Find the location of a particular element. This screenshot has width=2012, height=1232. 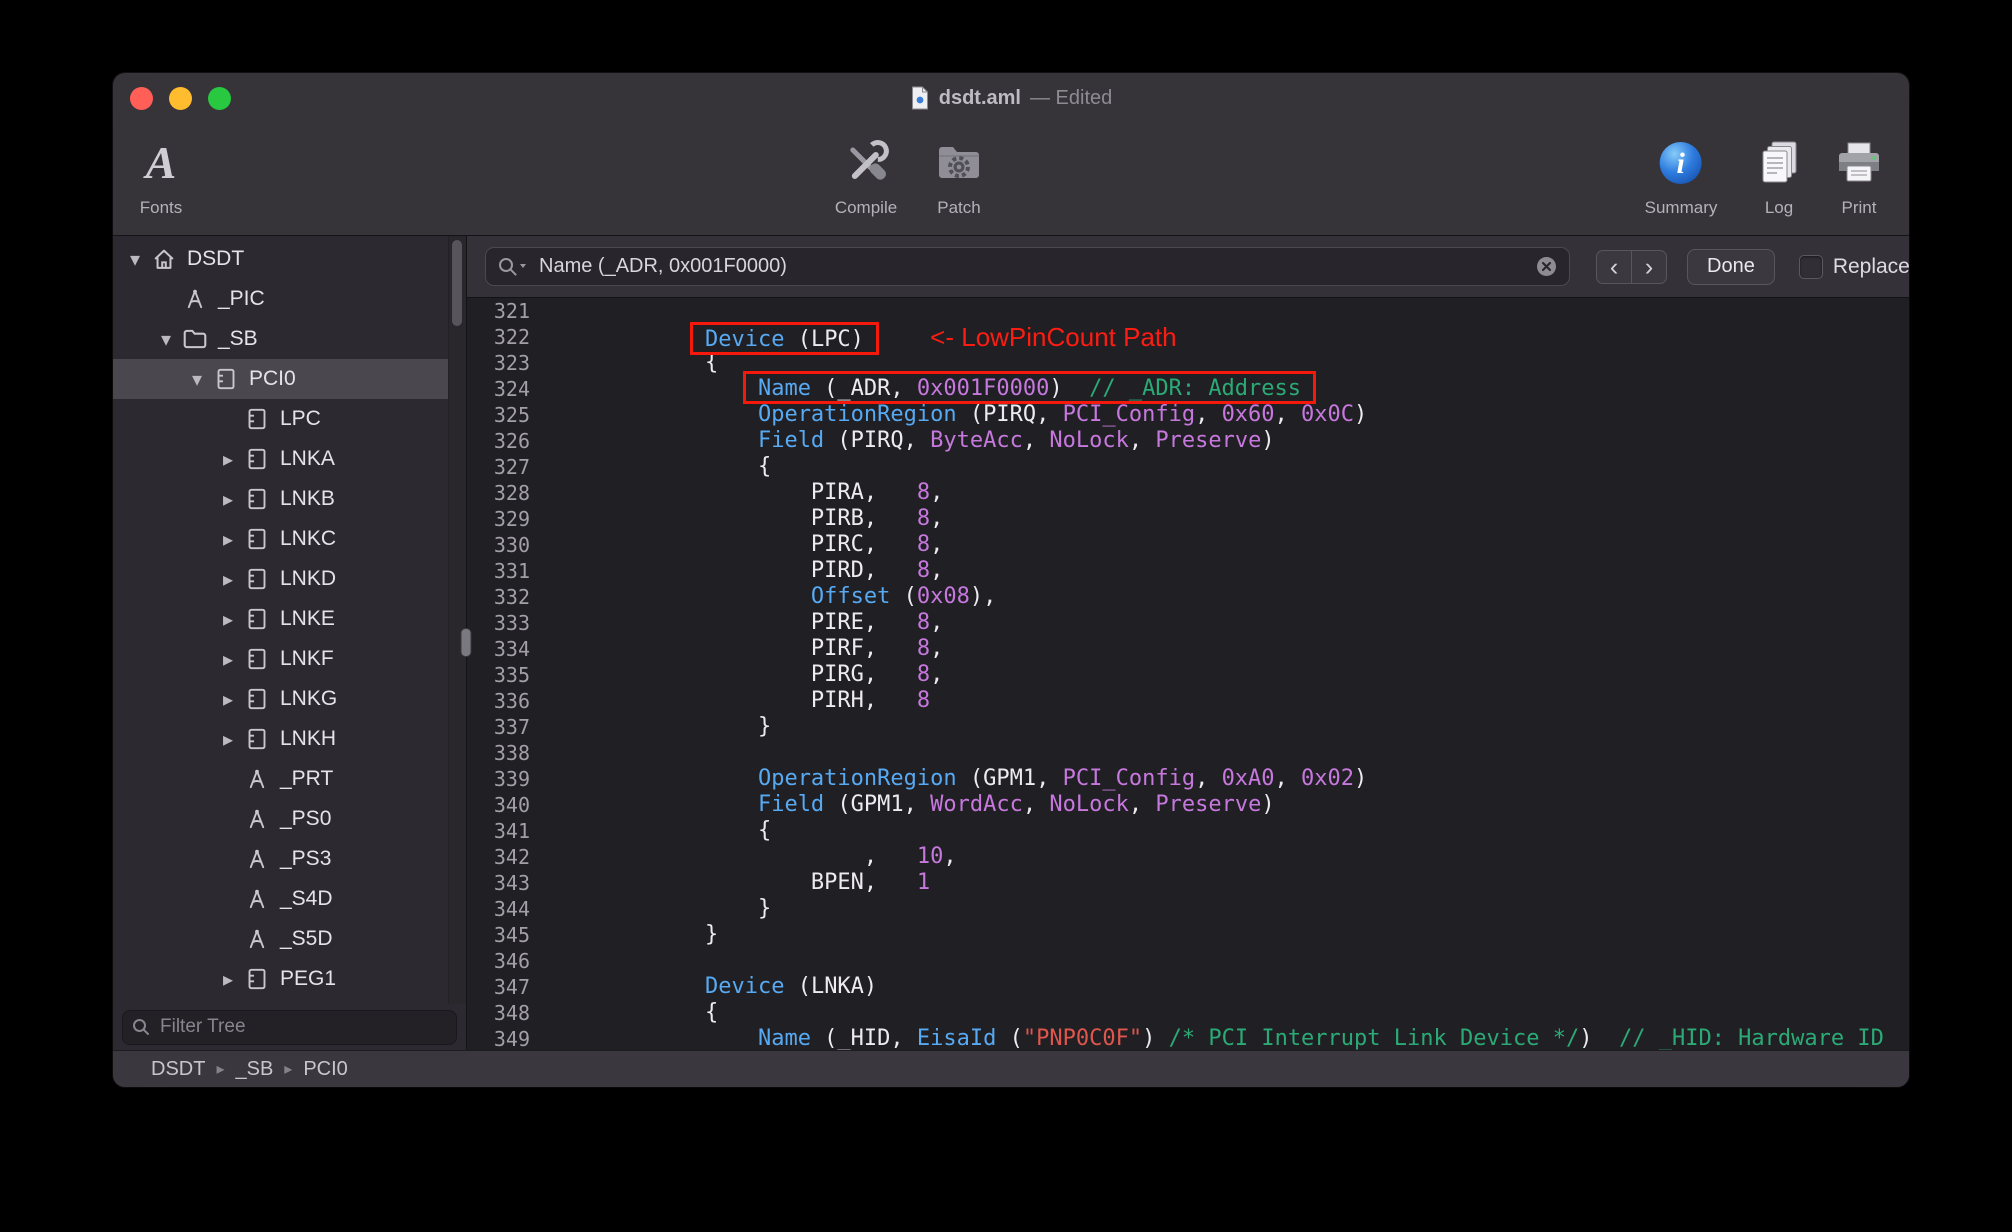

code-text: Device (LPC) <- LowPinCount Path is located at coordinates (853, 338).